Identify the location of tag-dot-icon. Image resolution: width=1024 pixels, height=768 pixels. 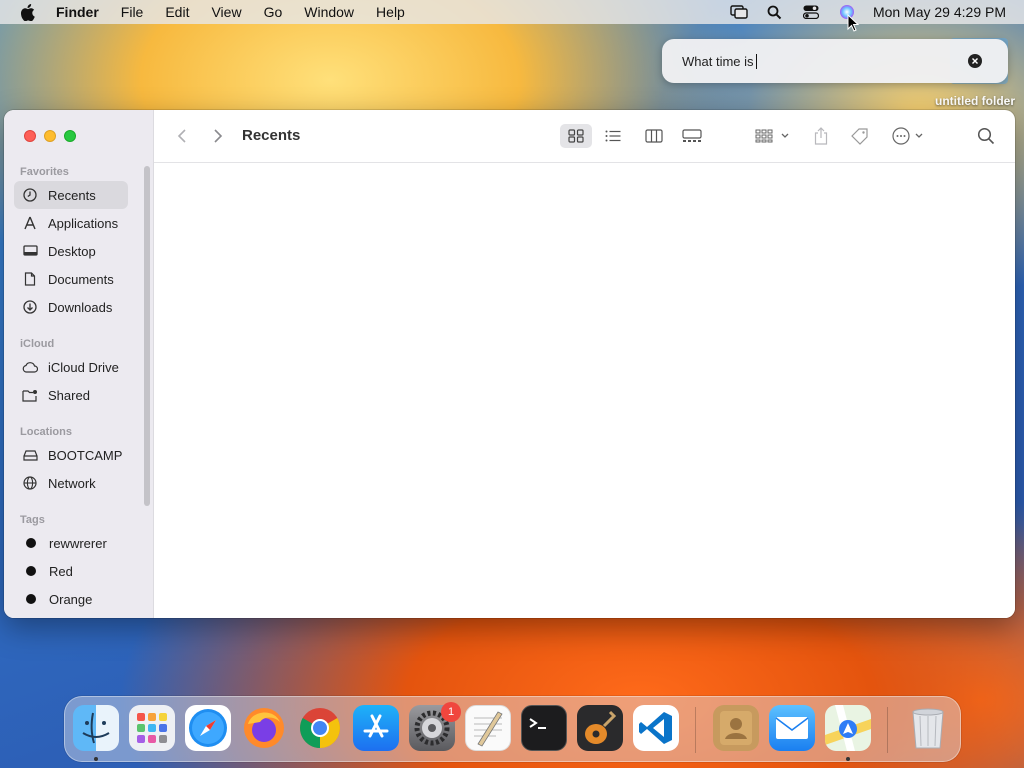
(31, 571).